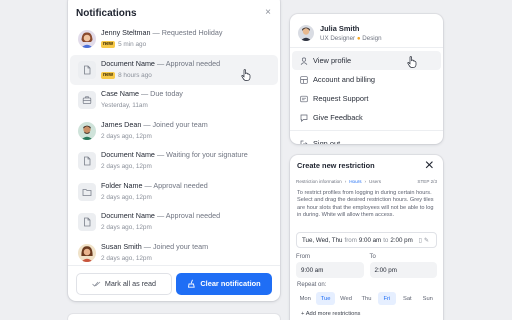 This screenshot has width=512, height=320. What do you see at coordinates (332, 60) in the screenshot?
I see `menu-item-label: View profile` at bounding box center [332, 60].